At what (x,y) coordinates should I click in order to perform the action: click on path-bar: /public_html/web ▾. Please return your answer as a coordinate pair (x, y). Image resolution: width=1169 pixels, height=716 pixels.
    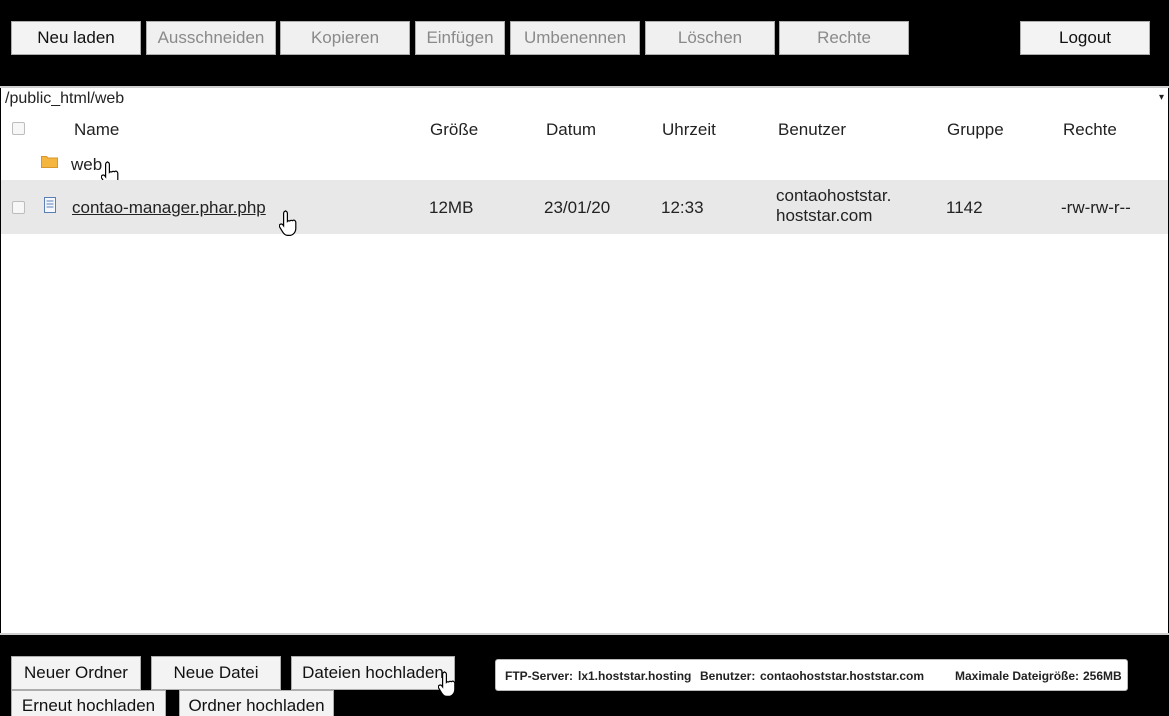
    Looking at the image, I should click on (584, 100).